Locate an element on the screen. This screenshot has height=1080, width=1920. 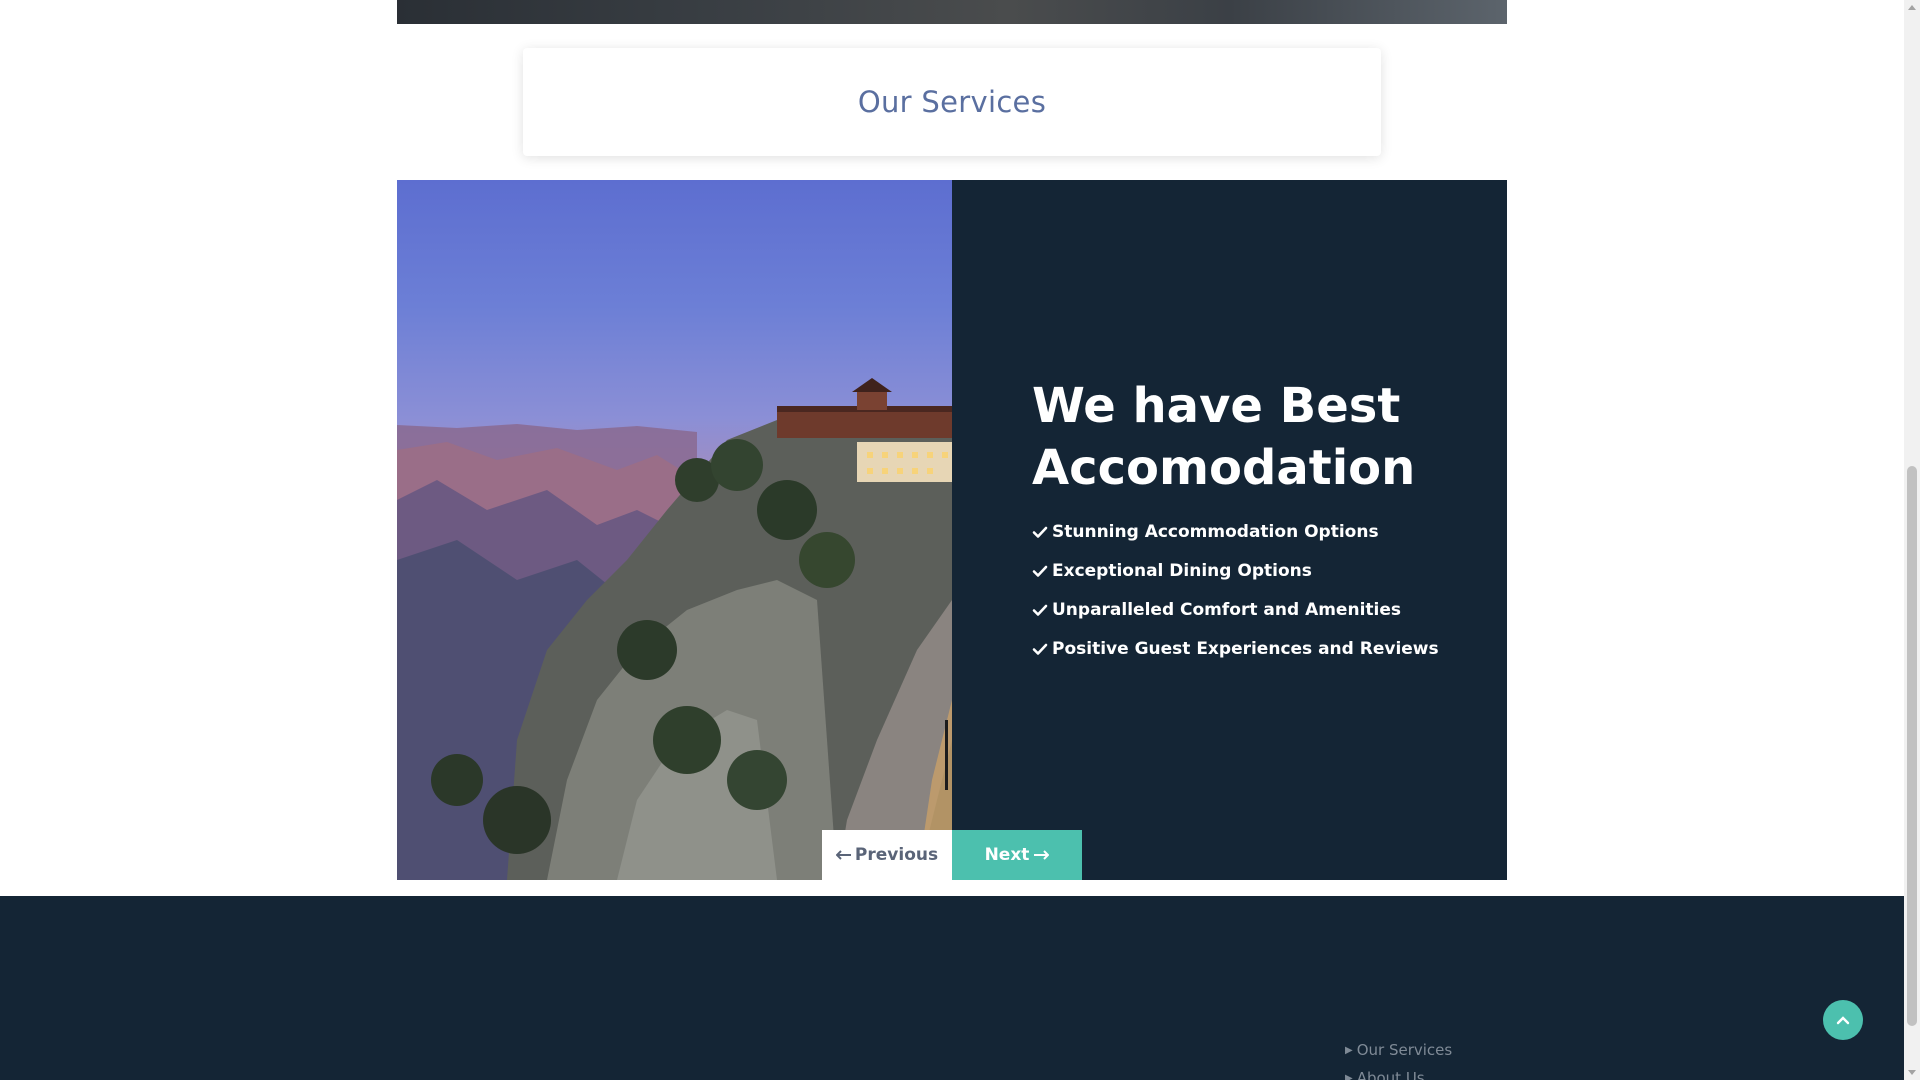
services-title-card: Our Services is located at coordinates (952, 102).